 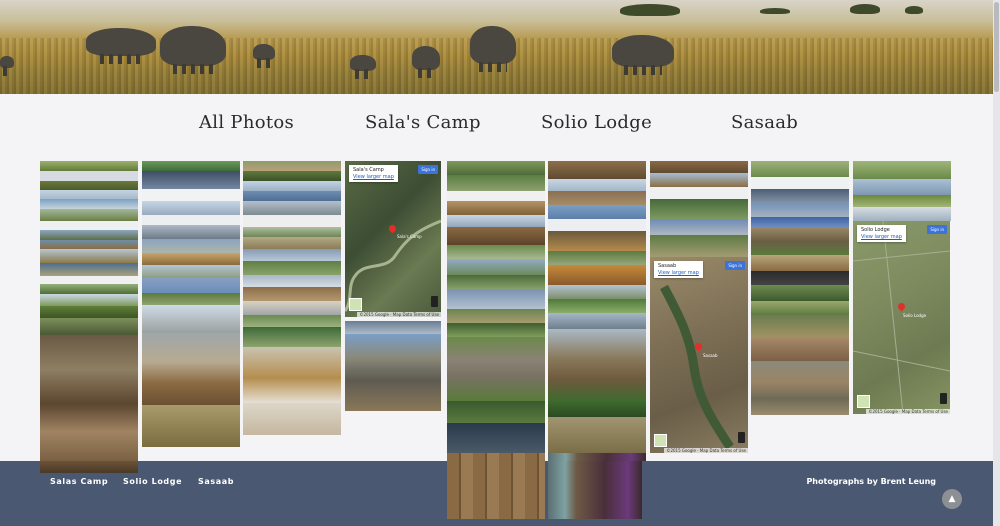 What do you see at coordinates (952, 499) in the screenshot?
I see `back-to-top-button: ▲` at bounding box center [952, 499].